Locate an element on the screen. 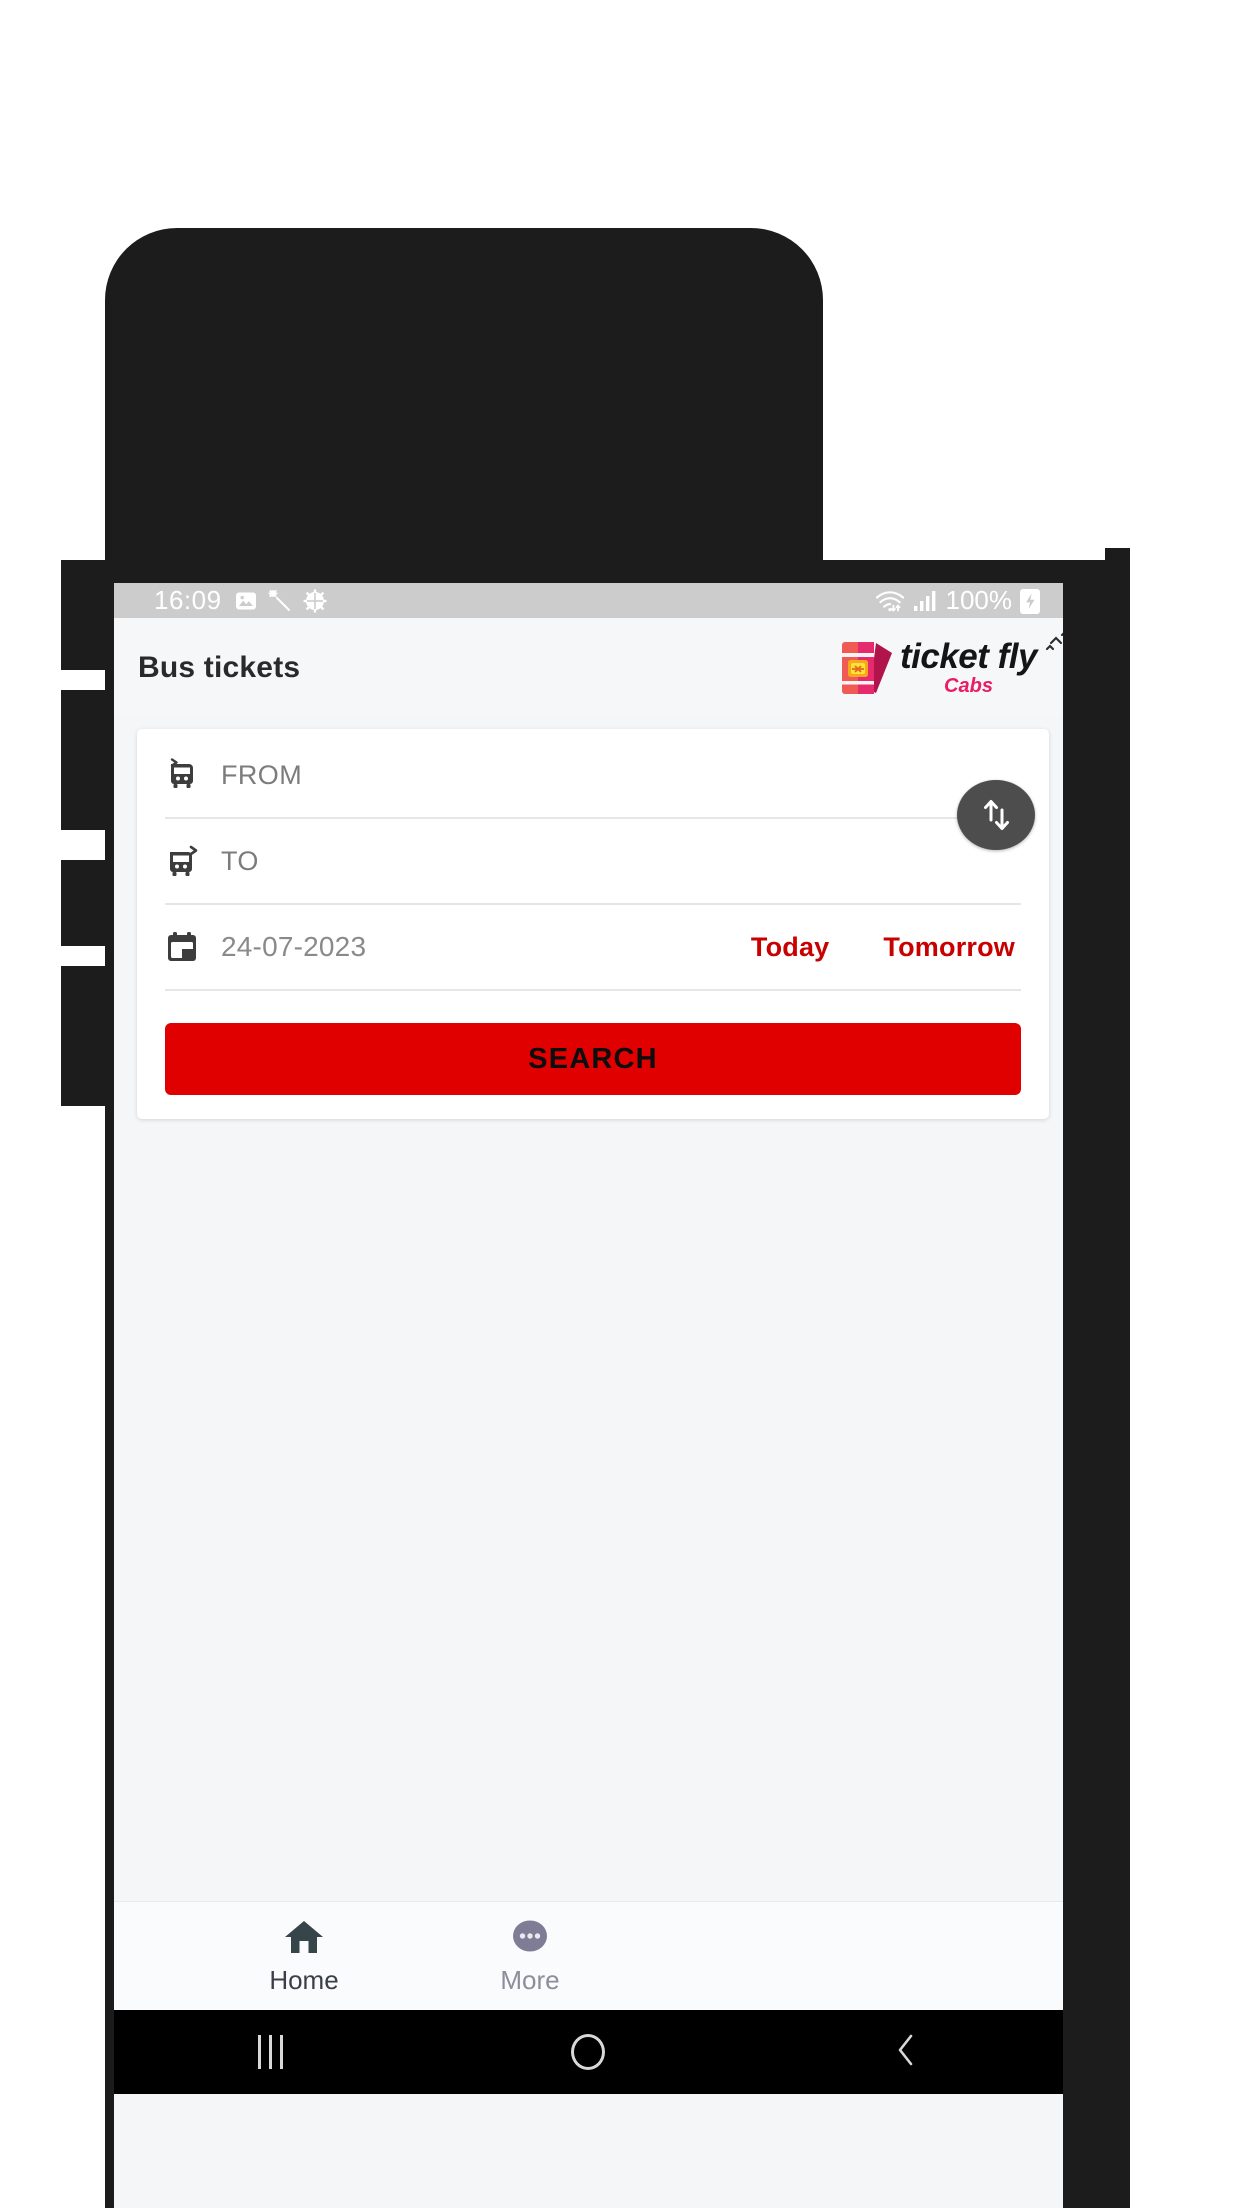  back-chevron-icon is located at coordinates (906, 2052).